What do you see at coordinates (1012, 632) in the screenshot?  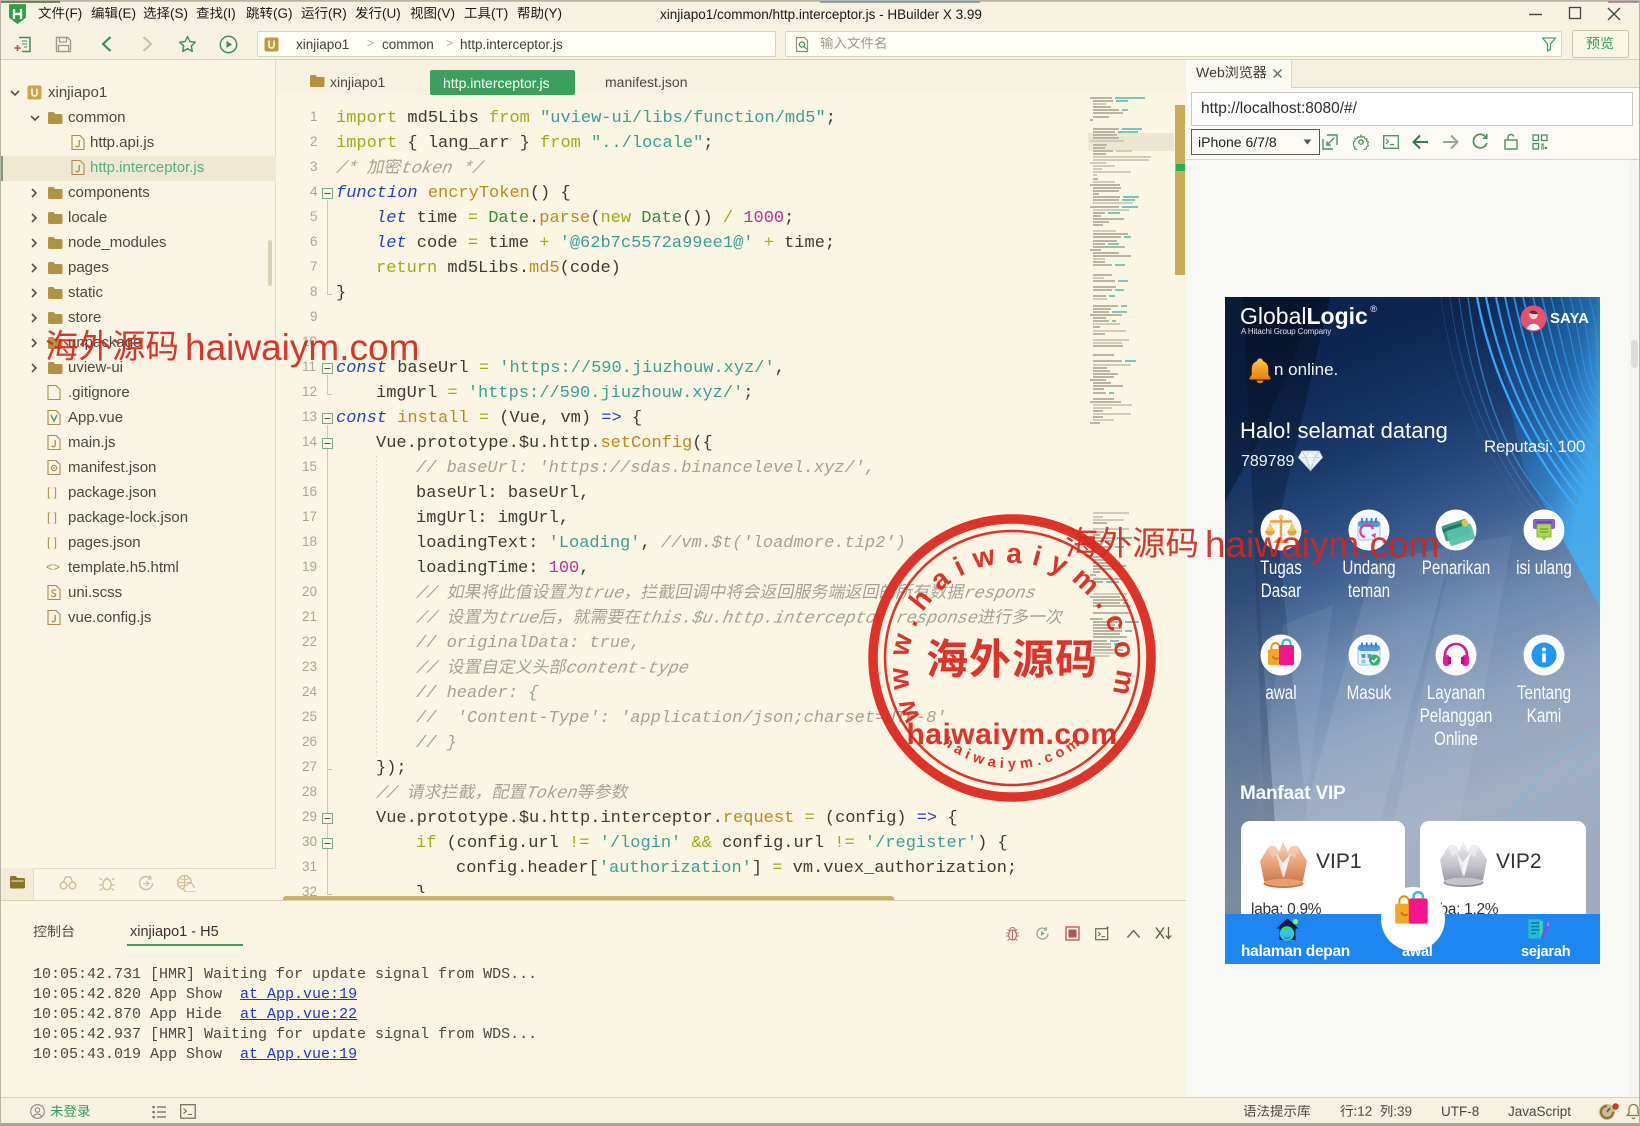 I see `svg-text: www.haiwaiym.com` at bounding box center [1012, 632].